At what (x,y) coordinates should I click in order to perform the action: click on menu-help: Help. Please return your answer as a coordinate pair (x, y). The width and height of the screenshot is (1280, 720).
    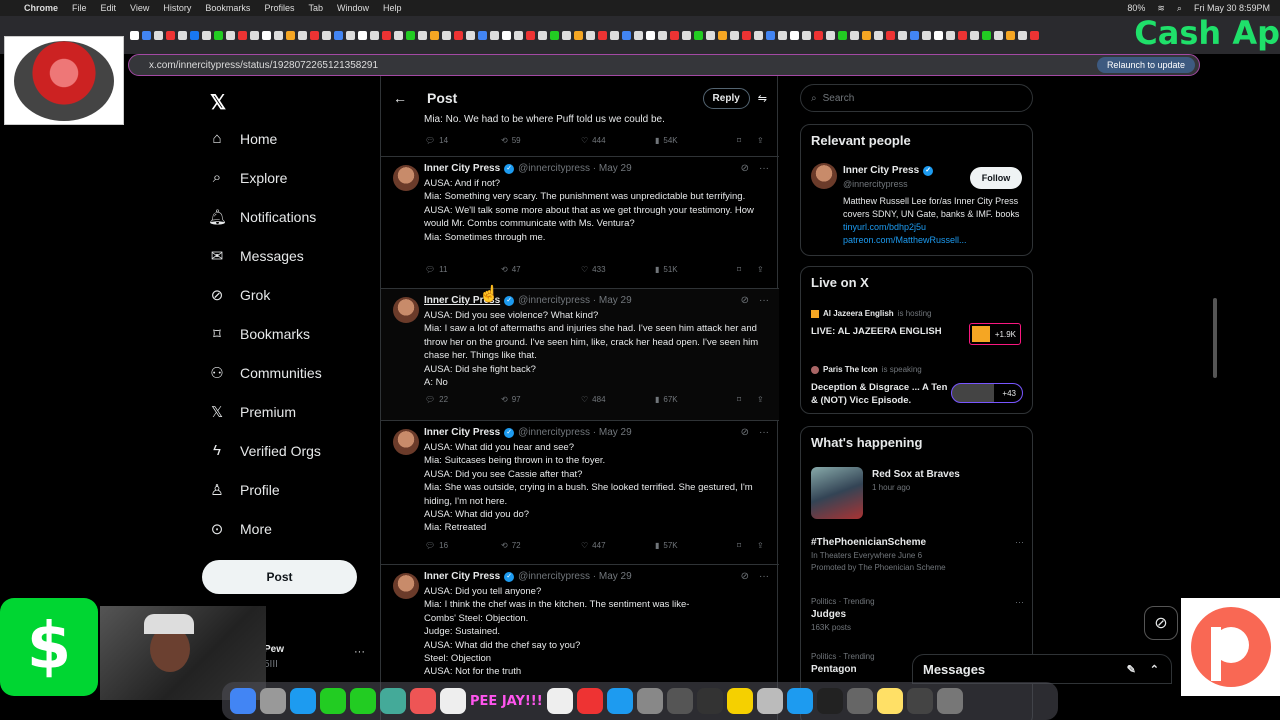
    Looking at the image, I should click on (392, 8).